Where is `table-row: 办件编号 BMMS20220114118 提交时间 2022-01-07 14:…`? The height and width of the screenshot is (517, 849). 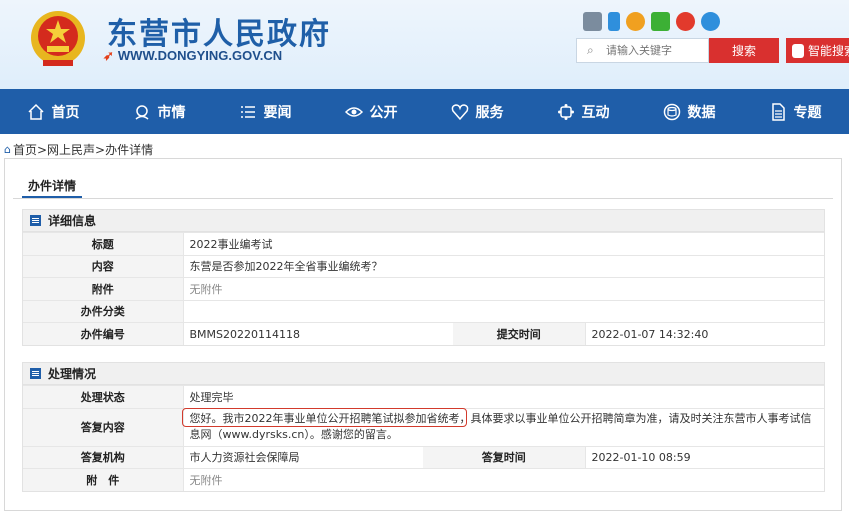
table-row: 办件编号 BMMS20220114118 提交时间 2022-01-07 14:… is located at coordinates (423, 333).